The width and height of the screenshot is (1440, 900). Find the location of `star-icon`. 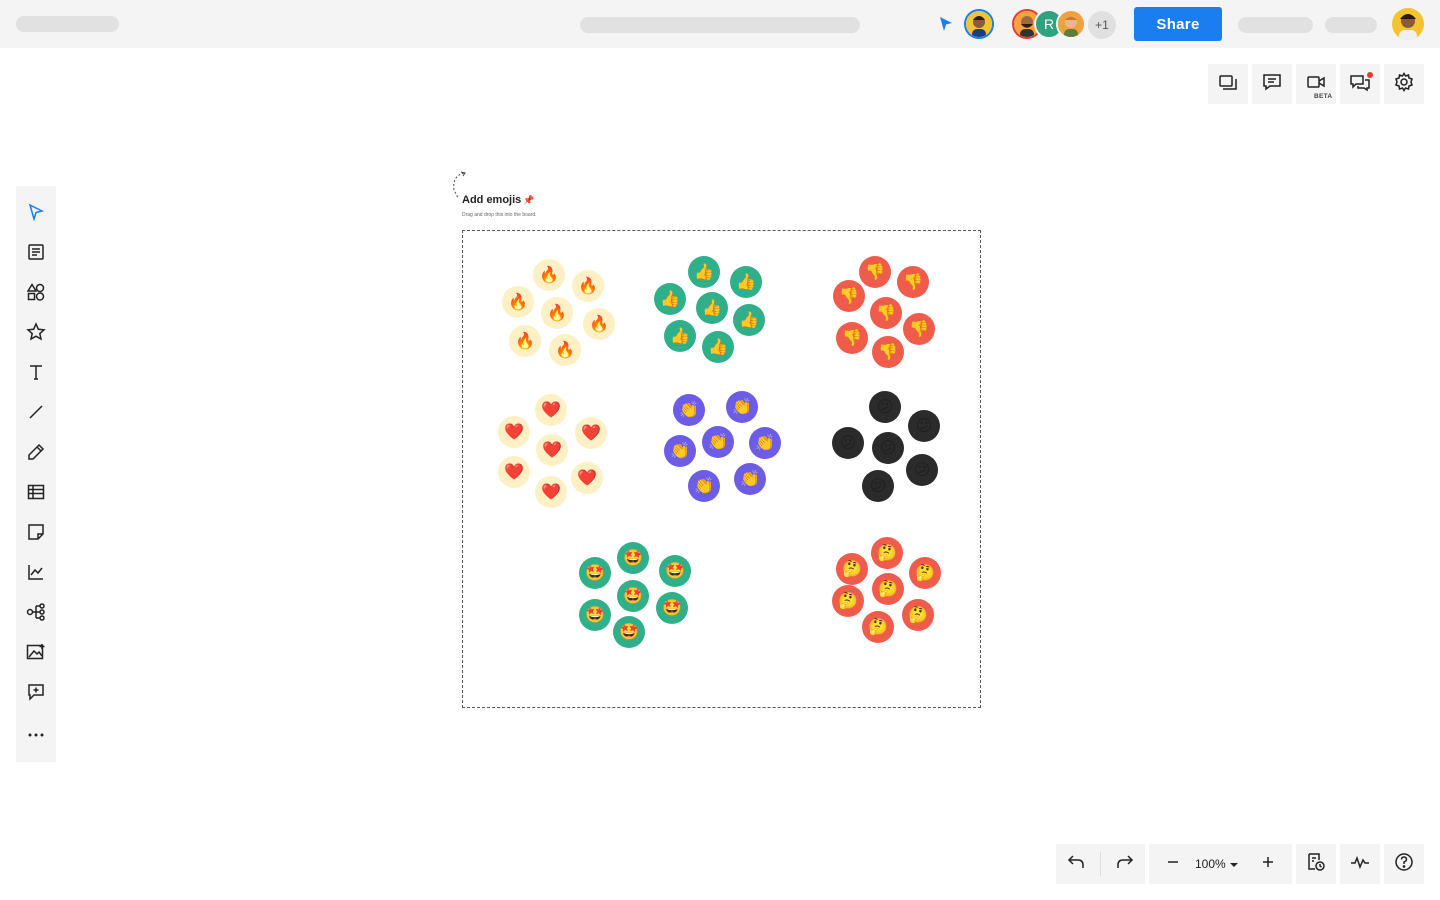

star-icon is located at coordinates (36, 334).